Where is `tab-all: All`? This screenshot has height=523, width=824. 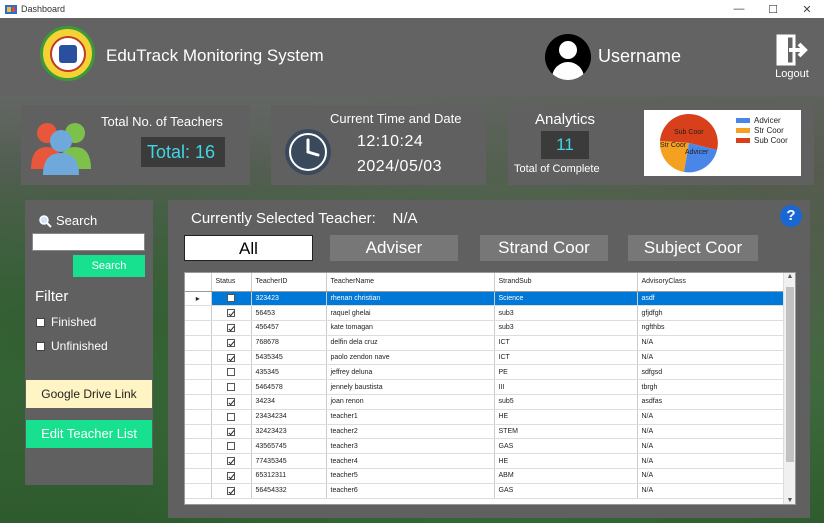 tab-all: All is located at coordinates (248, 248).